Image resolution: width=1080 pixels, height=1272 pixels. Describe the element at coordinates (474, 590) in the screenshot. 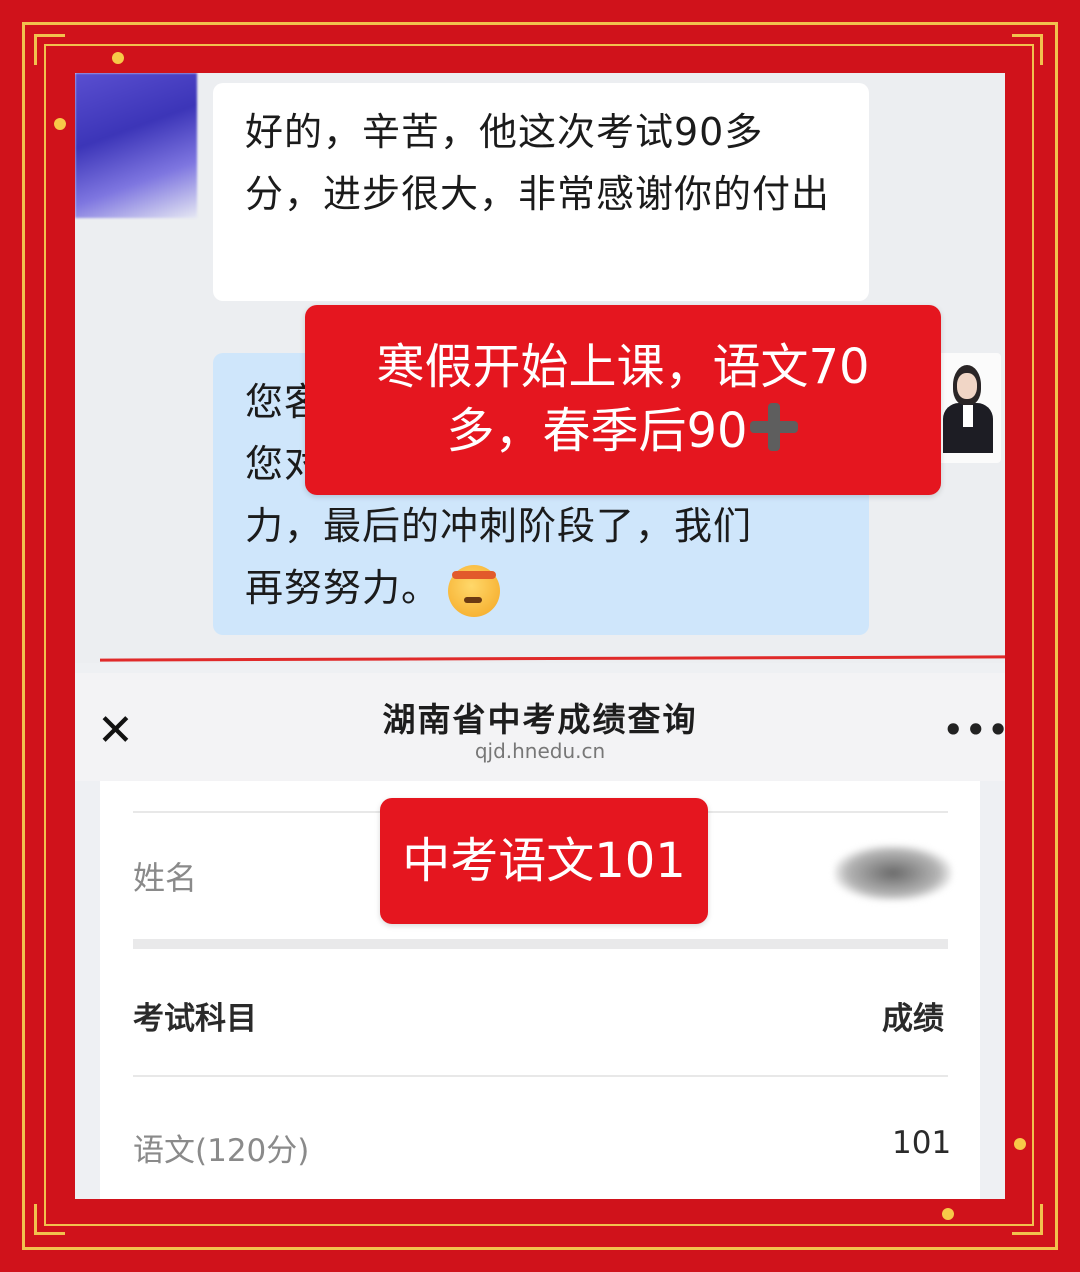

I see `determined-face-emoji-icon` at that location.